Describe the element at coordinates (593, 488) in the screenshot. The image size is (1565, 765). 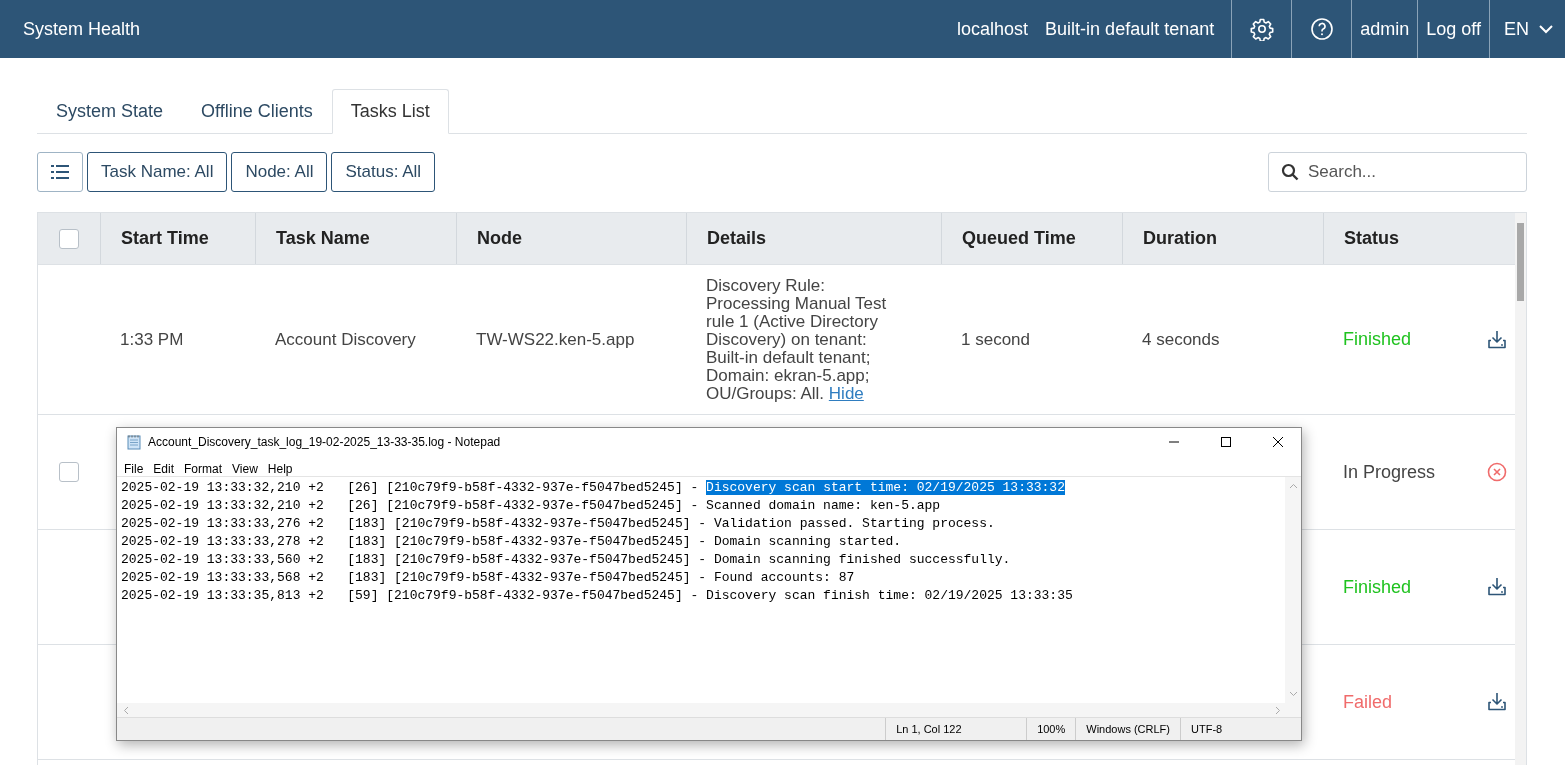
I see `log-line: 2025-02-19 13:33:32,210 +2 [26] [210c79f9-b58f-4332-937e-f5047bed5245] - Discovery scan start time: 02/19/2025 13:33:32` at that location.